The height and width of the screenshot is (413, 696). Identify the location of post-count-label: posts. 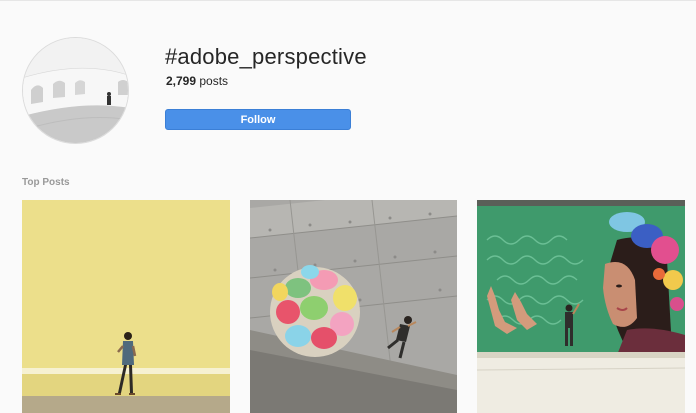
(212, 81).